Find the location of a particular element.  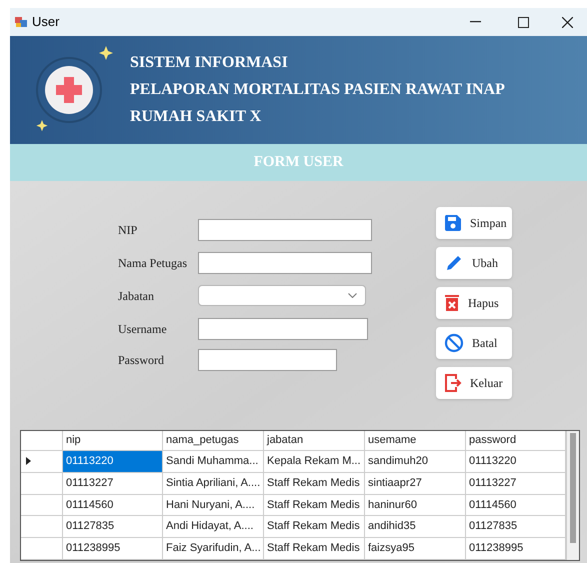

action-button: Simpan is located at coordinates (474, 223).